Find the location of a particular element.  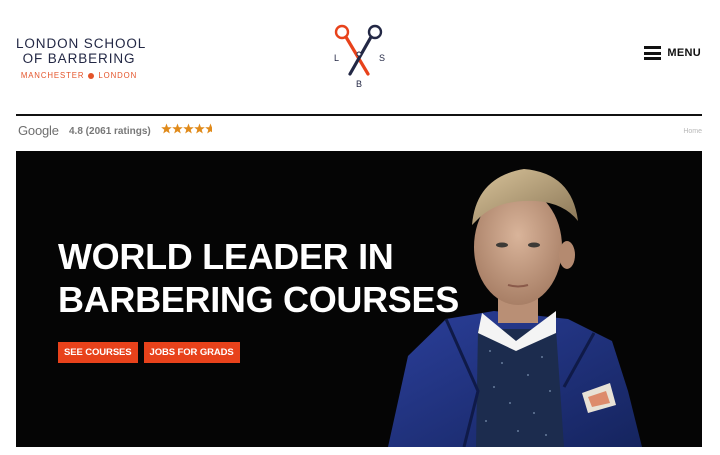

scissors-logo: L S B is located at coordinates (360, 57).